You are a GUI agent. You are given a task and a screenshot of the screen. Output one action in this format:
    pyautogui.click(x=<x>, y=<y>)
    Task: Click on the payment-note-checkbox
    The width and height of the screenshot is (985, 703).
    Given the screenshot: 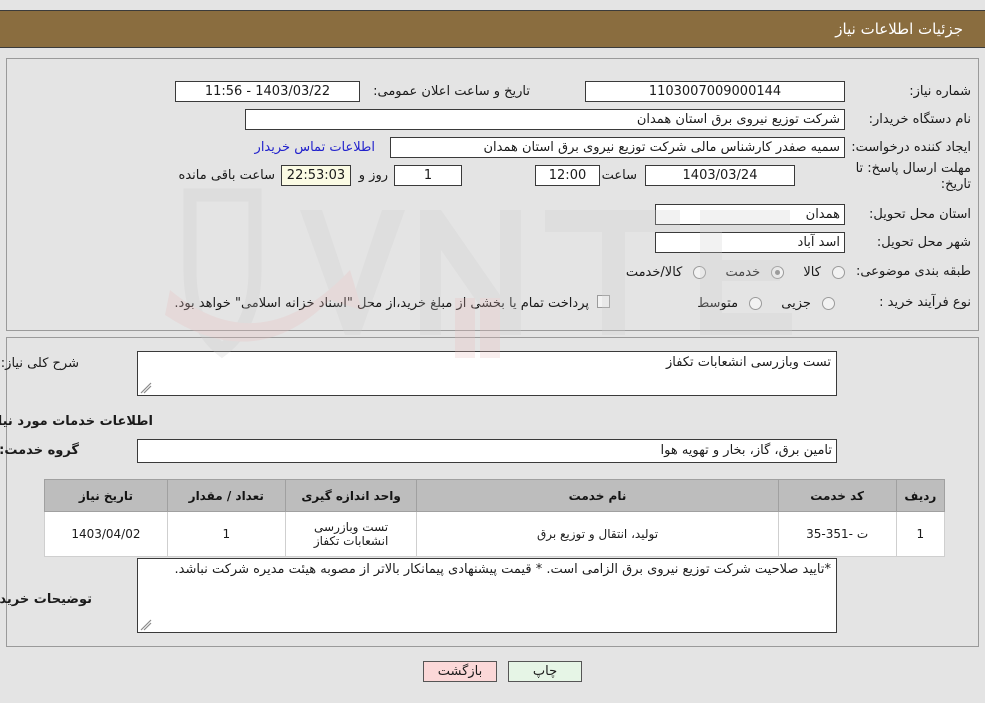 What is the action you would take?
    pyautogui.click(x=603, y=301)
    